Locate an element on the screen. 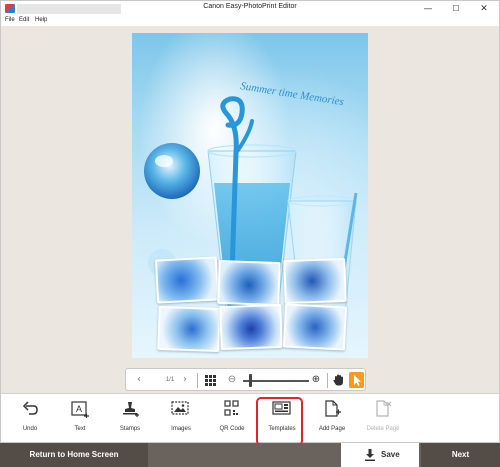  text-button: A Text is located at coordinates (80, 418).